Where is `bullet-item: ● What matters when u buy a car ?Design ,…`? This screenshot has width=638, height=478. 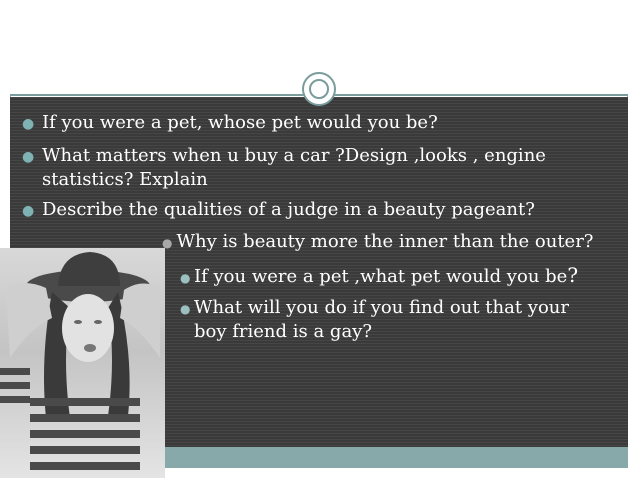
bullet-item: ● What matters when u buy a car ?Design ,… is located at coordinates (284, 155).